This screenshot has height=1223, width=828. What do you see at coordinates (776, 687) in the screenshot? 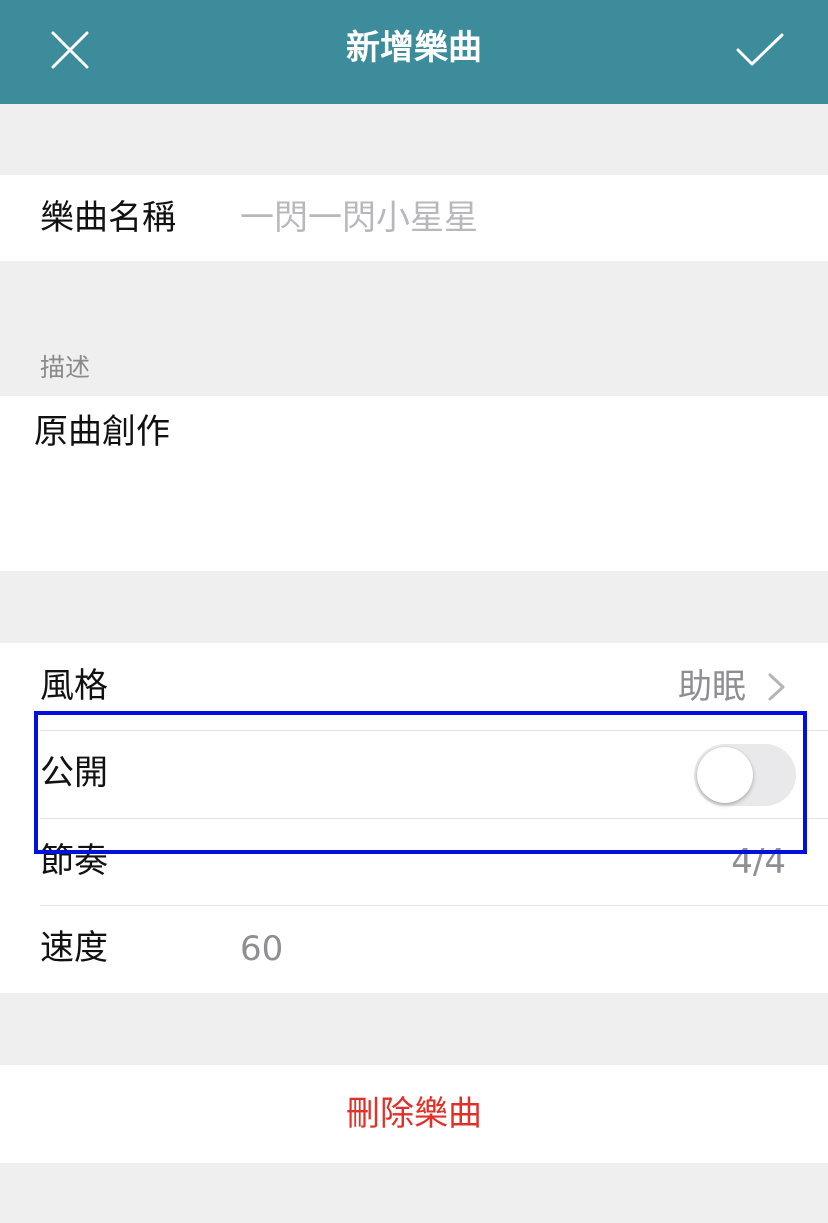
I see `chevron-right-icon` at bounding box center [776, 687].